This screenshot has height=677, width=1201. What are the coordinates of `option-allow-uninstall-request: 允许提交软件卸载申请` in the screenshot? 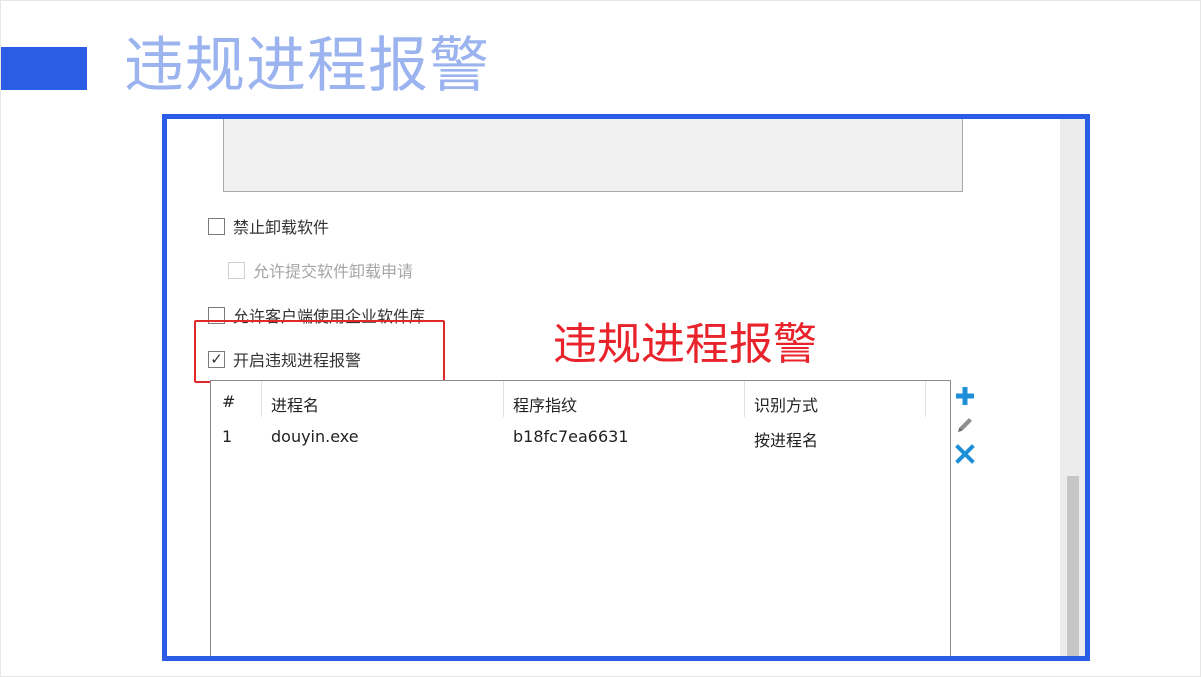 It's located at (320, 270).